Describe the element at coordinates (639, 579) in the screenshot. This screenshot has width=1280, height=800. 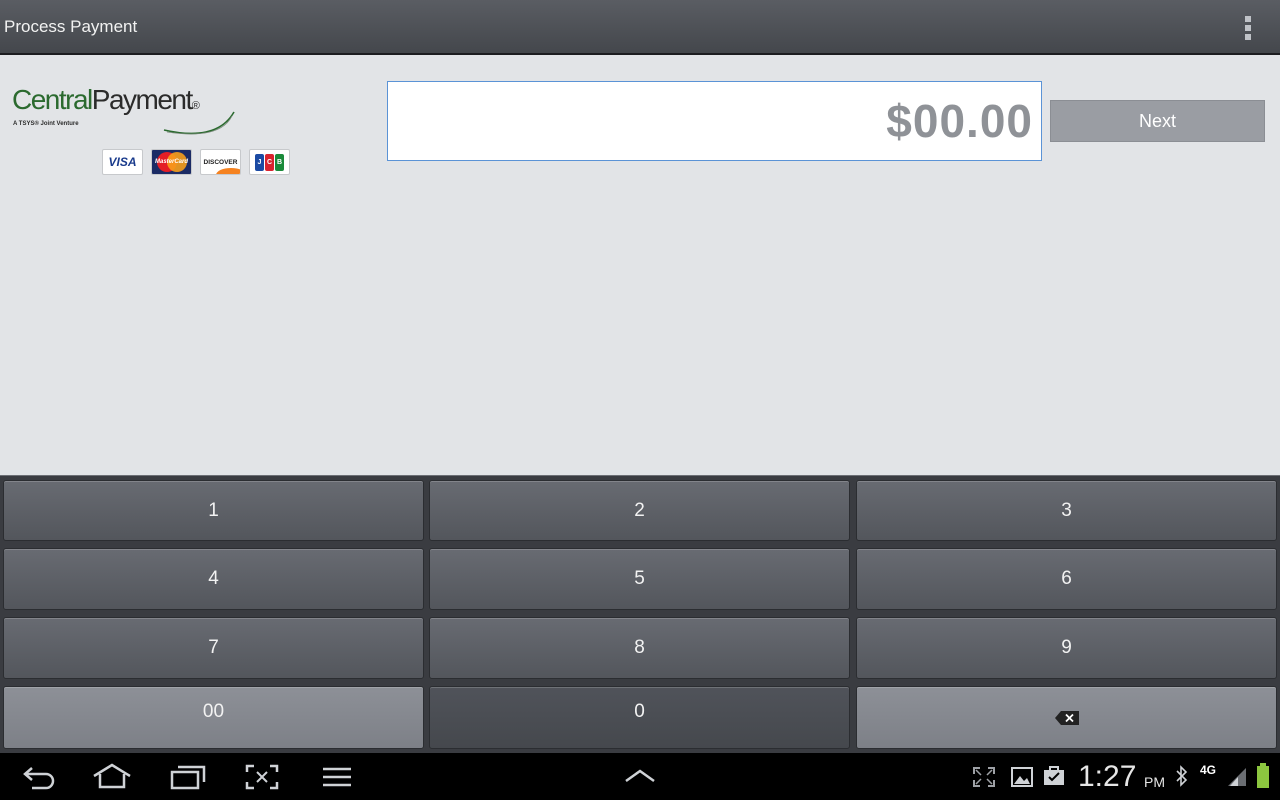
I see `key-5: 5` at that location.